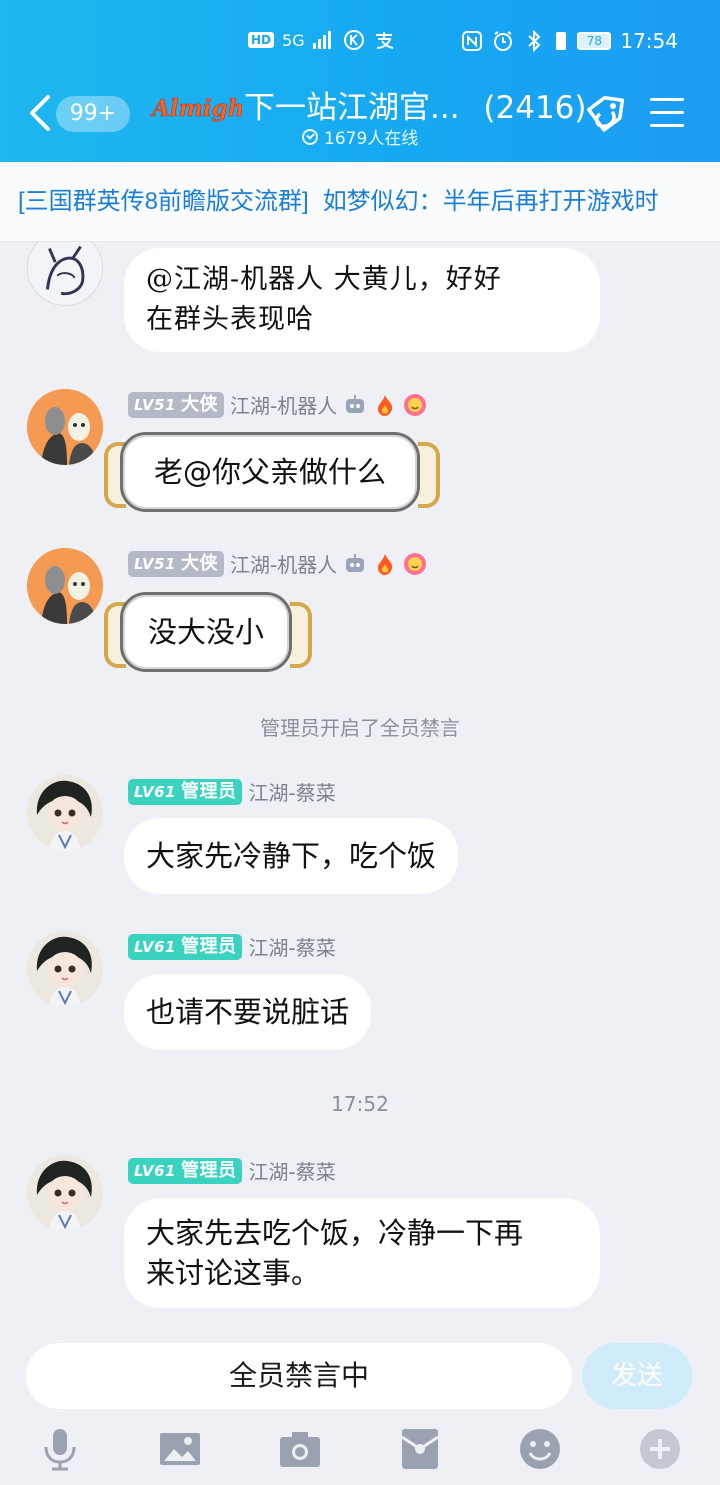 The height and width of the screenshot is (1485, 720). I want to click on message-bubble: @江湖-机器人 大黄儿，好好 在群头表现哈, so click(362, 300).